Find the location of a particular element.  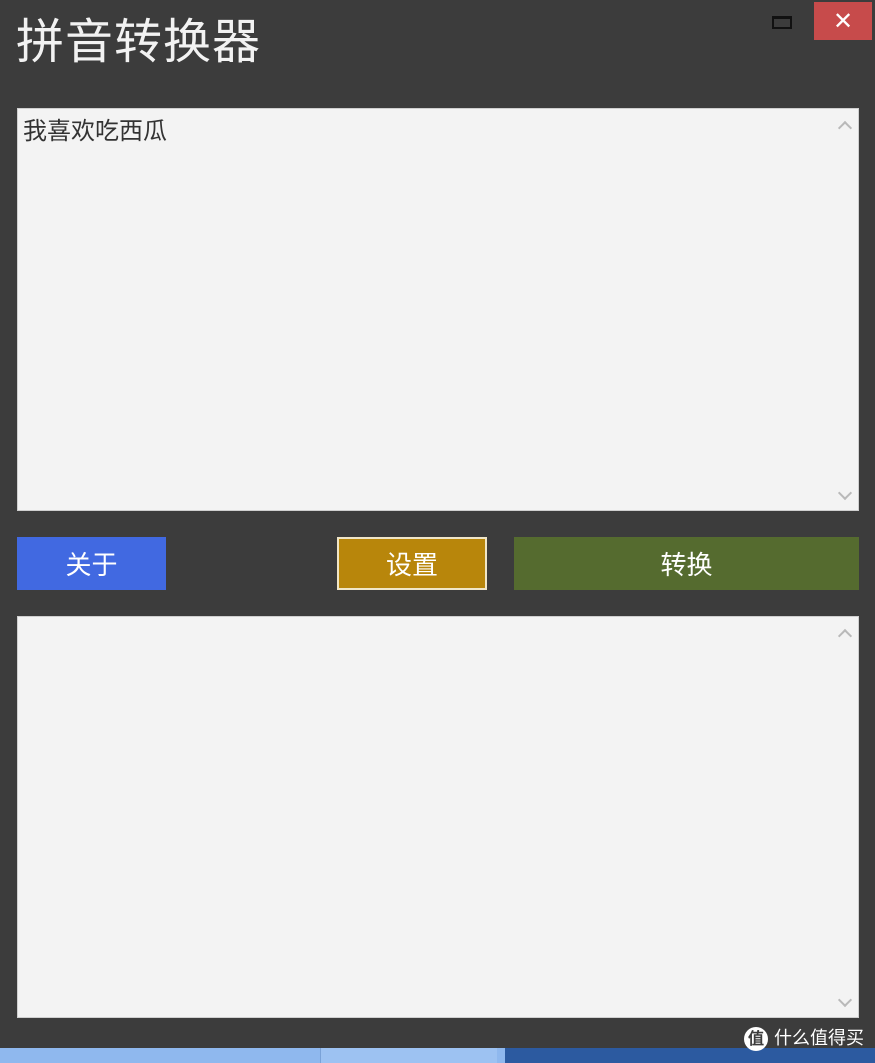

watermark: 值 什么值得买 is located at coordinates (804, 1039).